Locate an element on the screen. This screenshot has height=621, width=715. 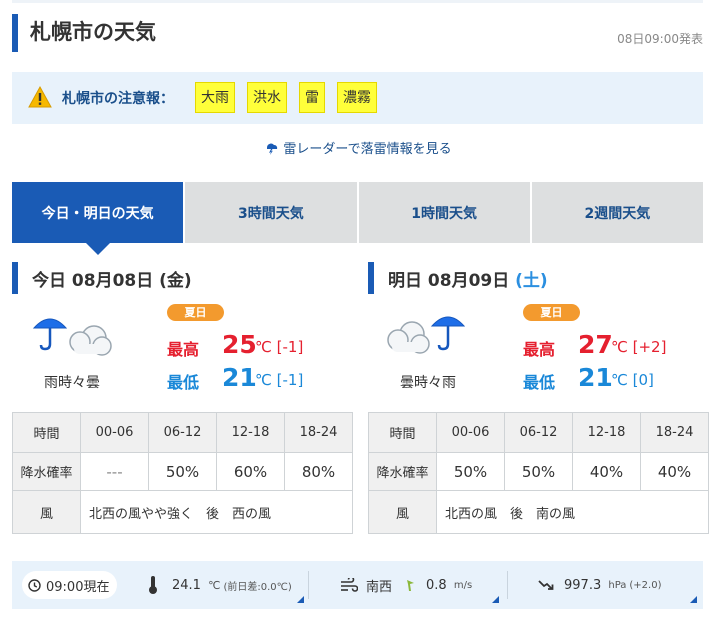
clock-icon is located at coordinates (34, 585).